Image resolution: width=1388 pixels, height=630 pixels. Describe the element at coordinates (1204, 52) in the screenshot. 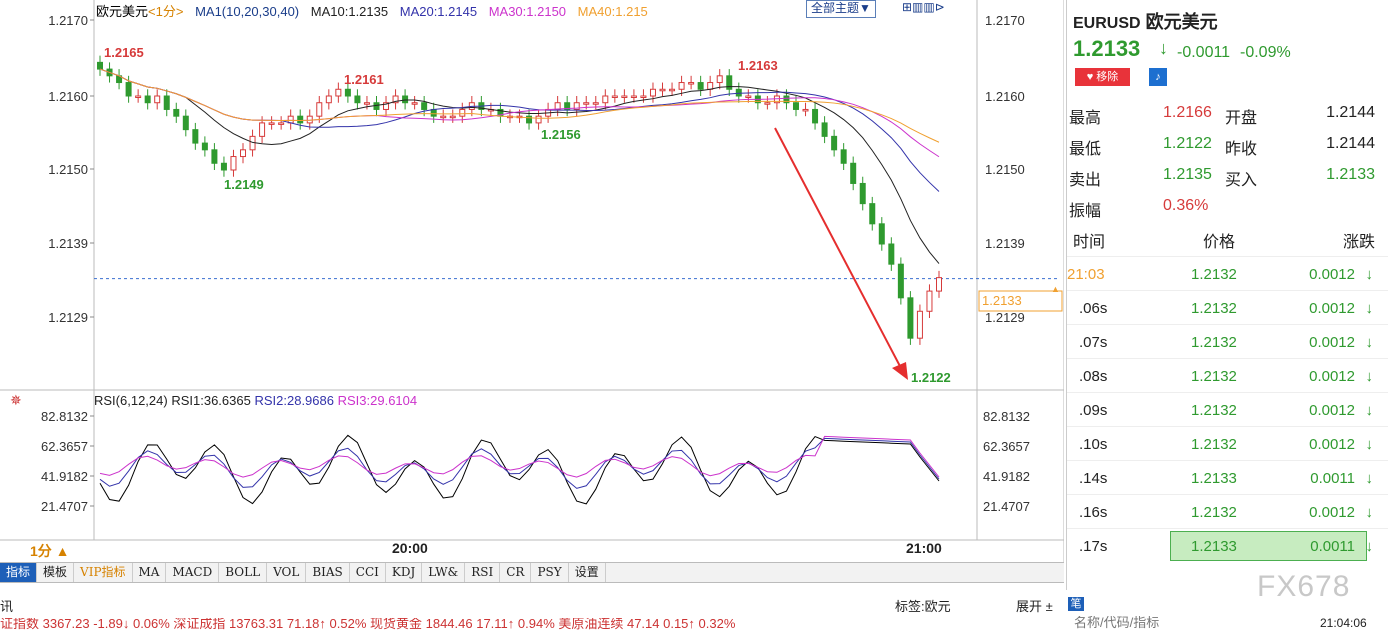

I see `quote-change: -0.0011` at that location.